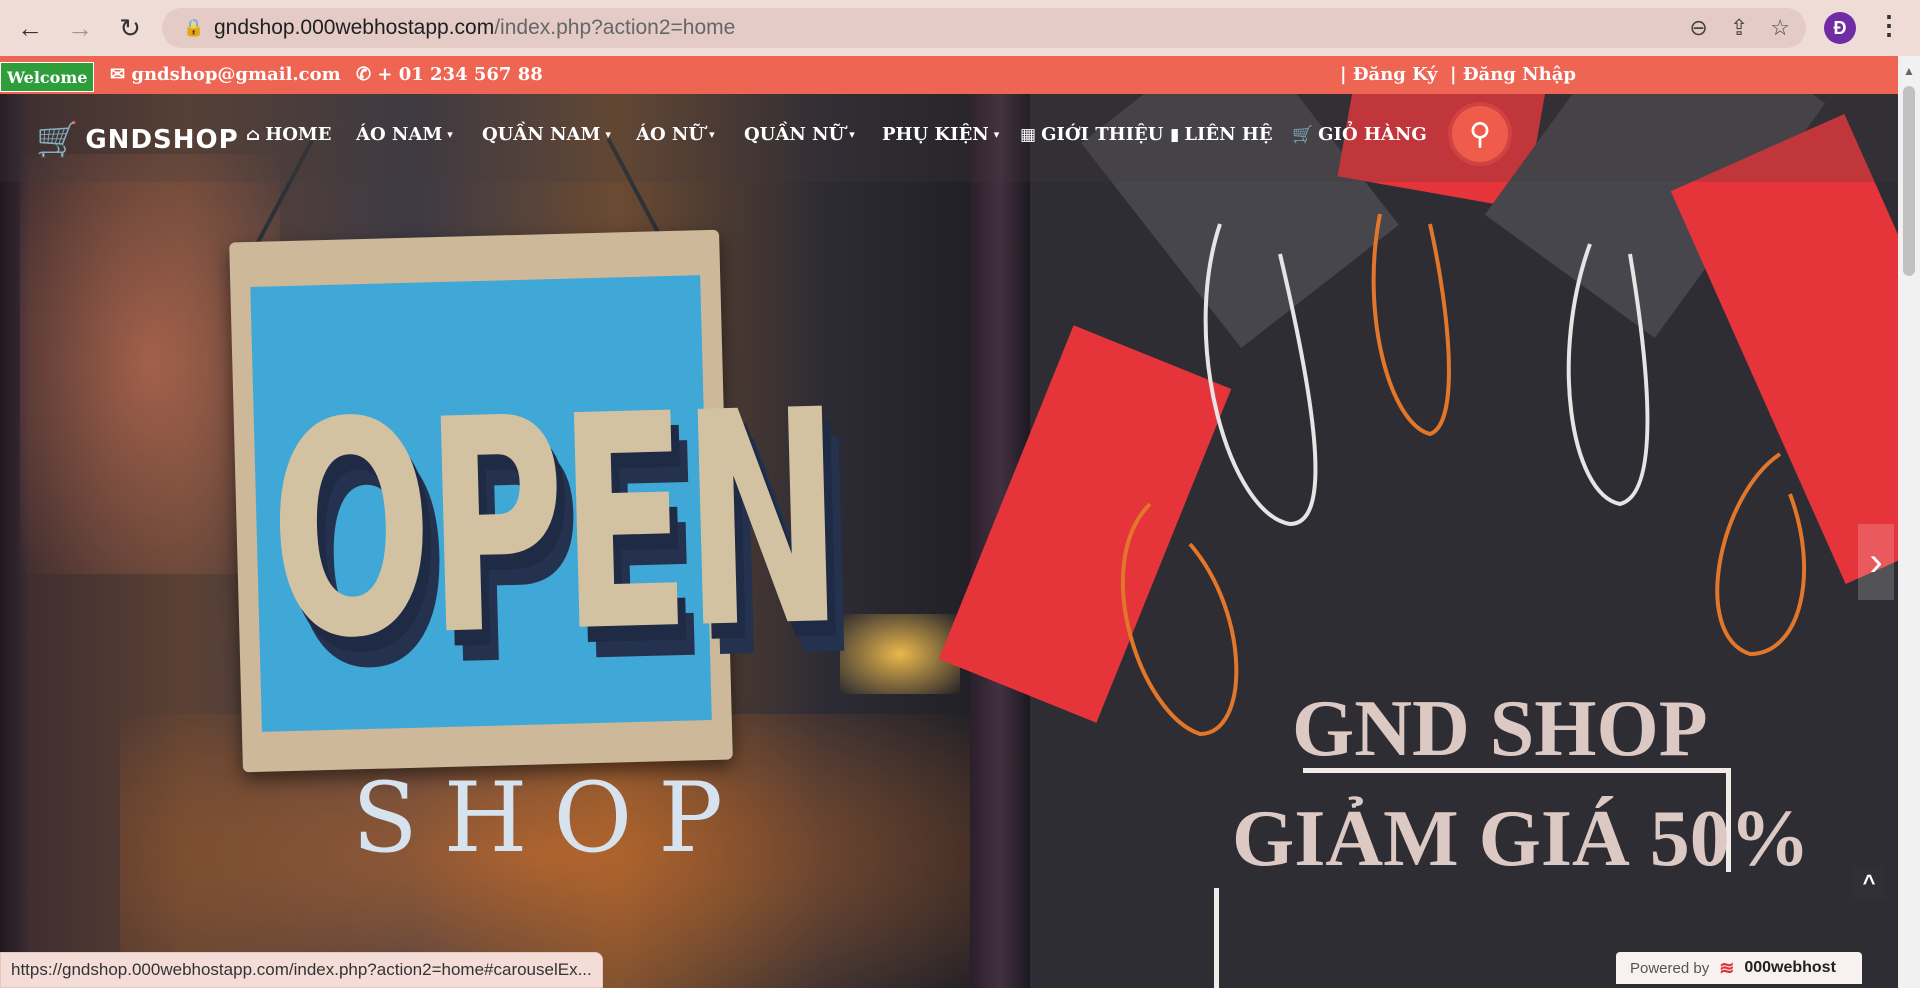  What do you see at coordinates (162, 140) in the screenshot?
I see `logo-text: GNDSHOP` at bounding box center [162, 140].